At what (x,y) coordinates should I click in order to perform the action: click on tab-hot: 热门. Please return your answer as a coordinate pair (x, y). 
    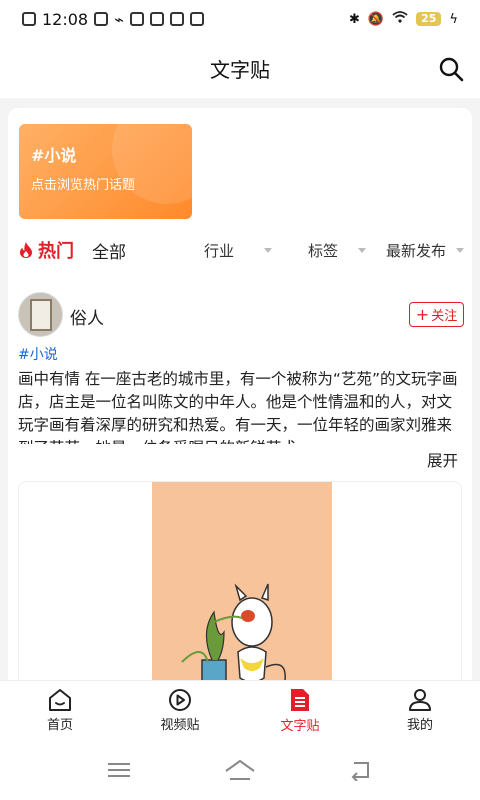
    Looking at the image, I should click on (46, 250).